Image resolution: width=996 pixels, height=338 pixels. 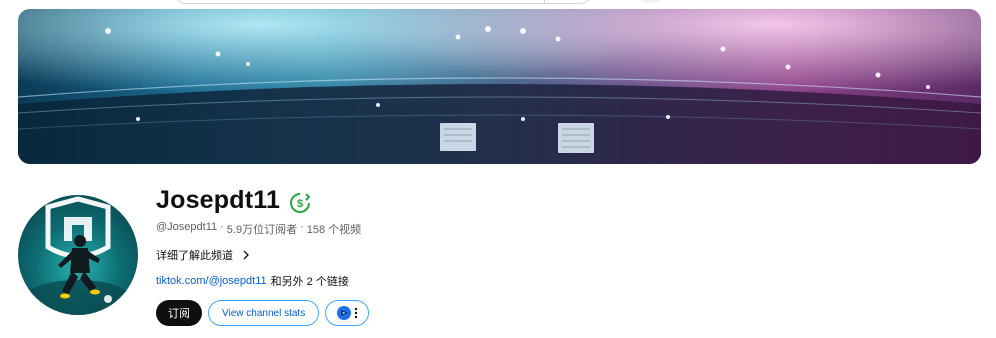 I want to click on video-count: 158 个视频, so click(x=334, y=230).